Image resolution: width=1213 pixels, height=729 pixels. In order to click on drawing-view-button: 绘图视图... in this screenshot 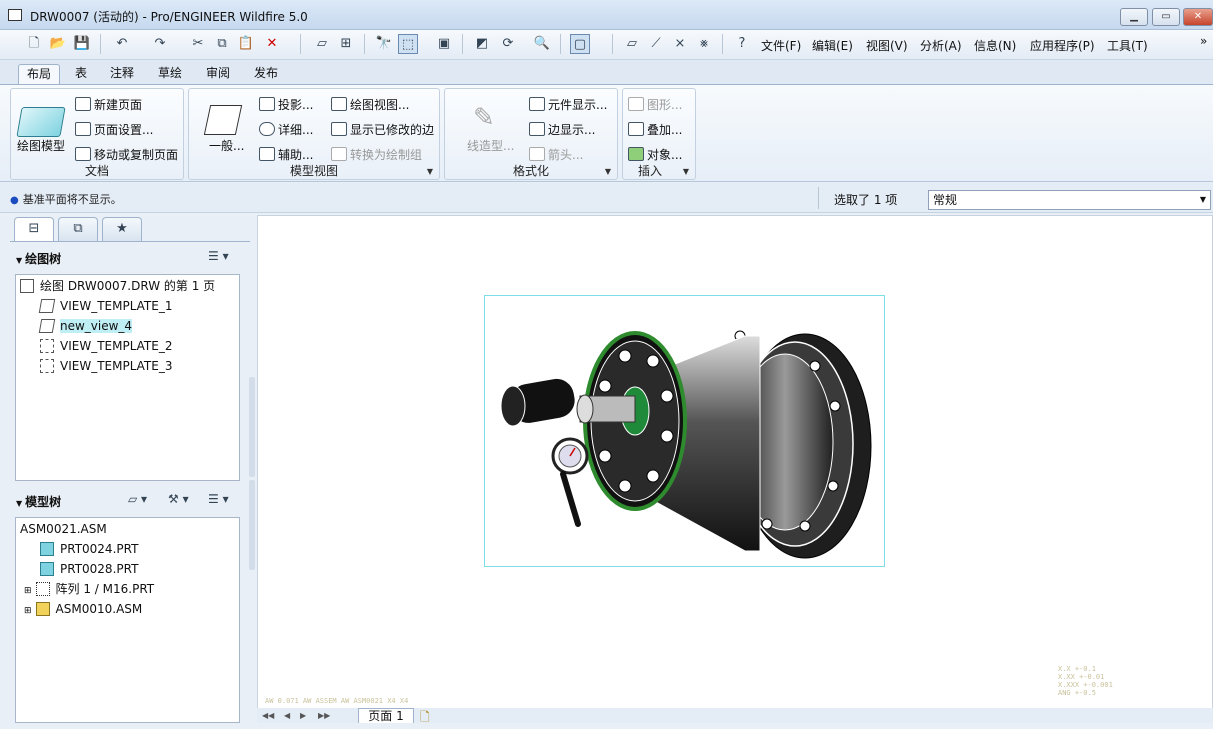, I will do `click(370, 105)`.